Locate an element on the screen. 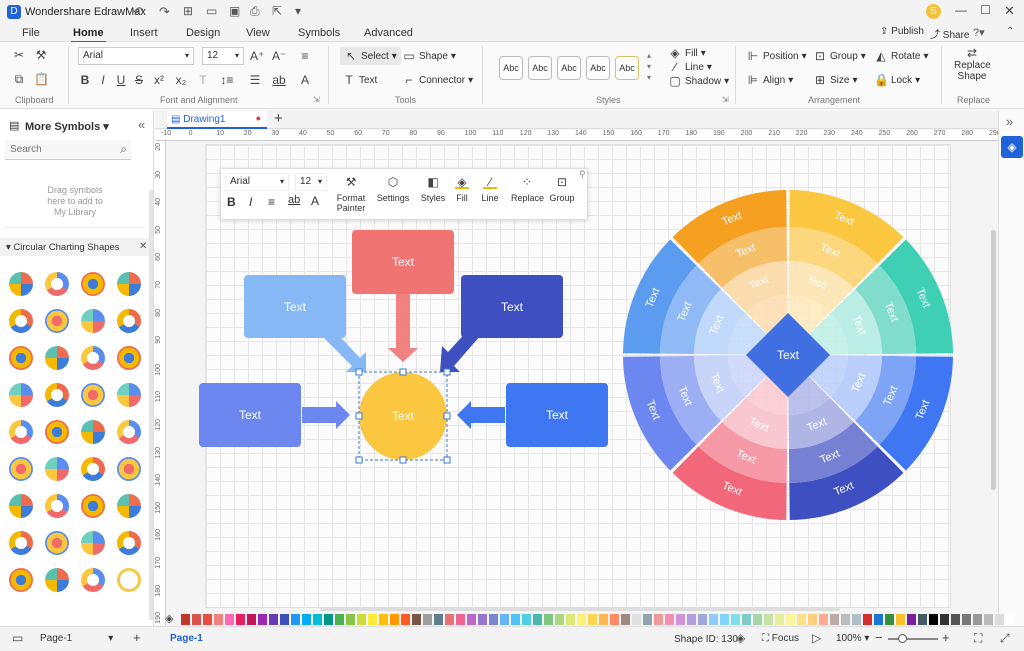 The width and height of the screenshot is (1024, 651). float-text-color-icon: A is located at coordinates (315, 201).